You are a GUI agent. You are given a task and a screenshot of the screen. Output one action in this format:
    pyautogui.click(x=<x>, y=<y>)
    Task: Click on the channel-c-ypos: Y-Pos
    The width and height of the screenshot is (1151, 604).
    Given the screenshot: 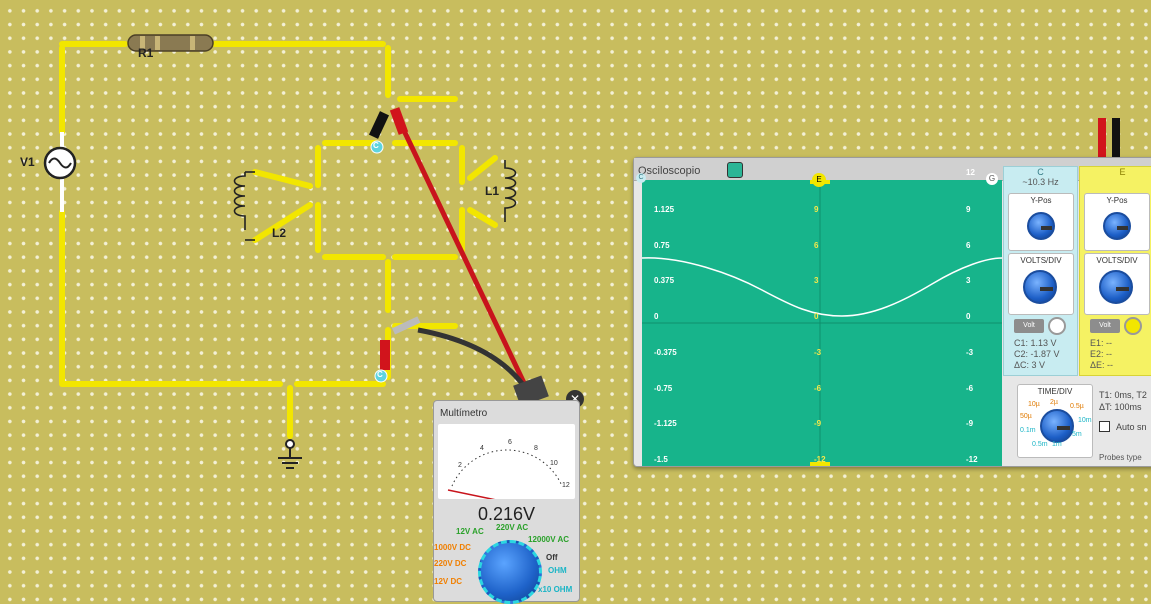 What is the action you would take?
    pyautogui.click(x=1041, y=222)
    